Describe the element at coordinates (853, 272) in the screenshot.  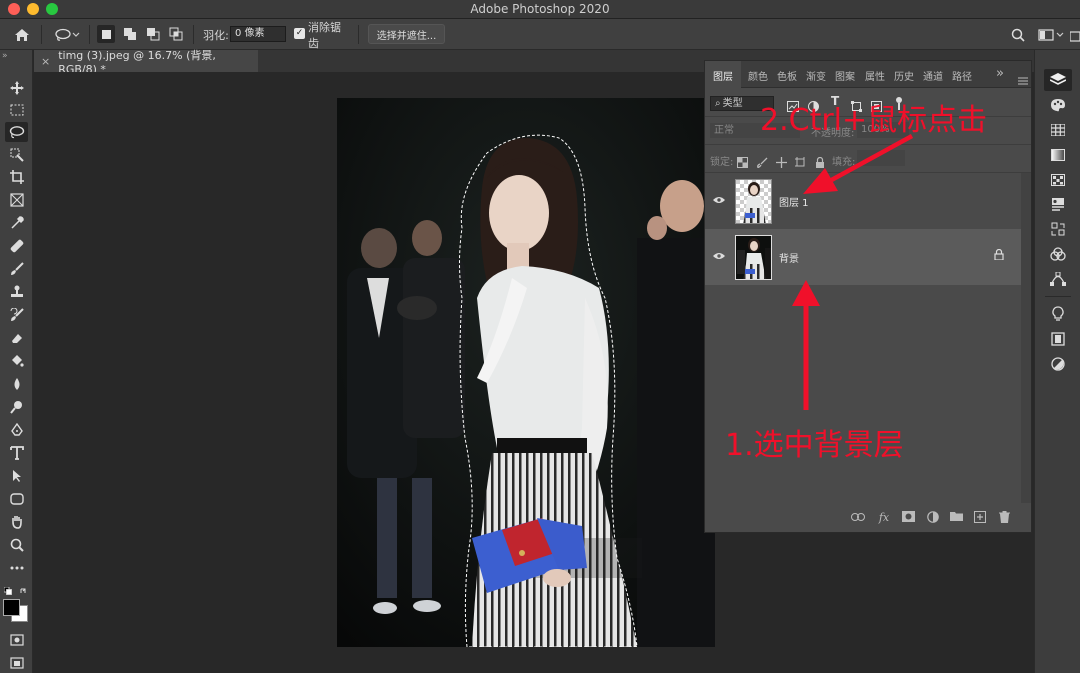
I see `annotation-arrows` at that location.